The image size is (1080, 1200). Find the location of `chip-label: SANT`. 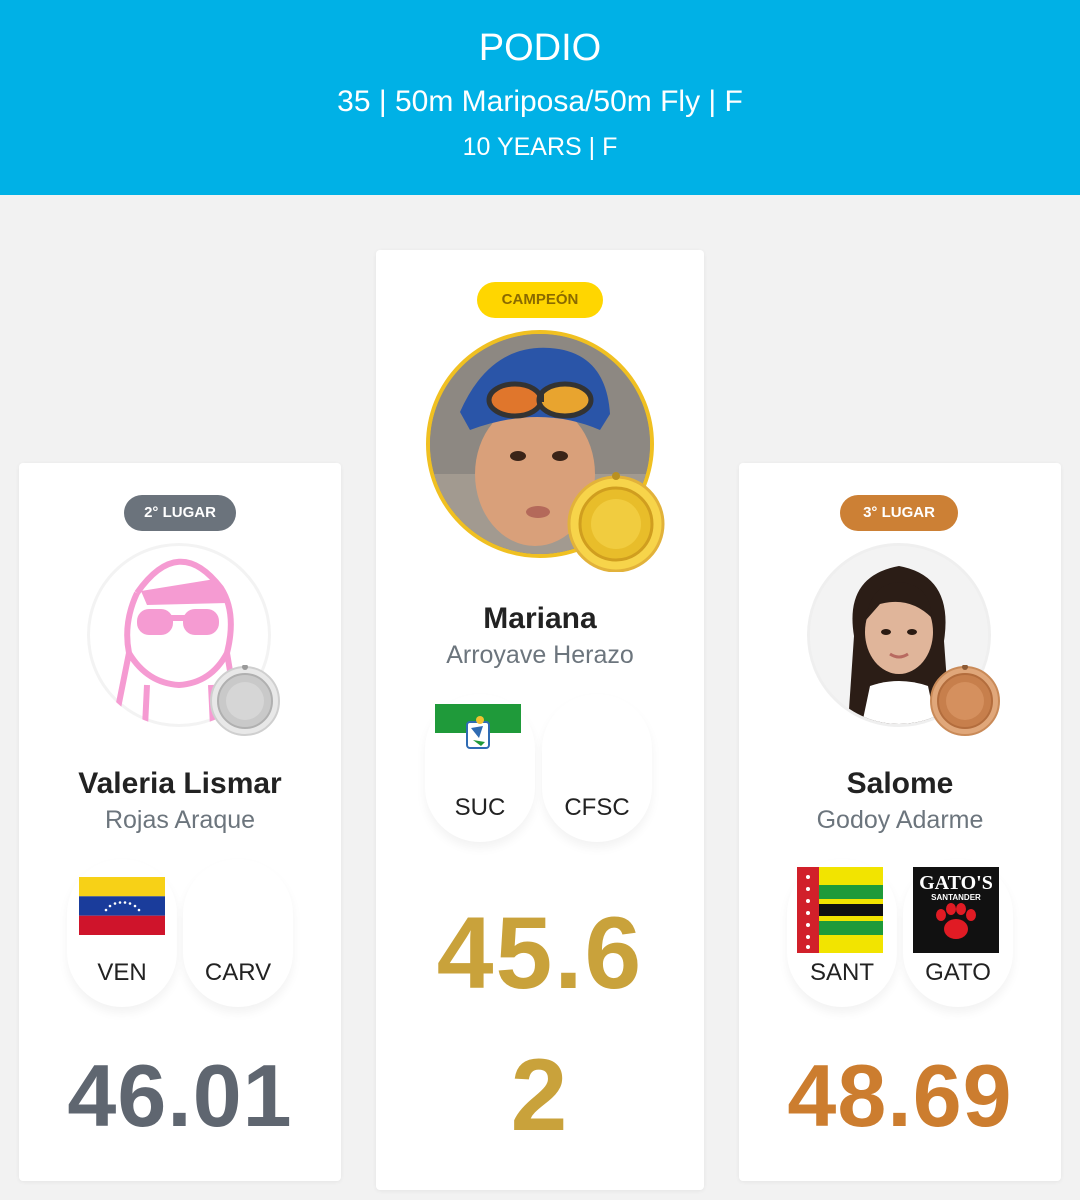

chip-label: SANT is located at coordinates (841, 972).